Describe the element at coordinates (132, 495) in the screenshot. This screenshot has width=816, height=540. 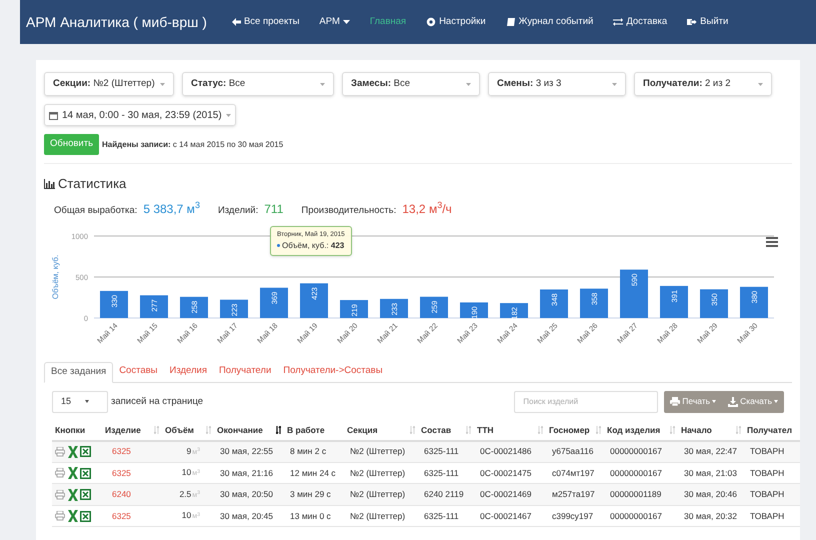
I see `product-link: 6240` at that location.